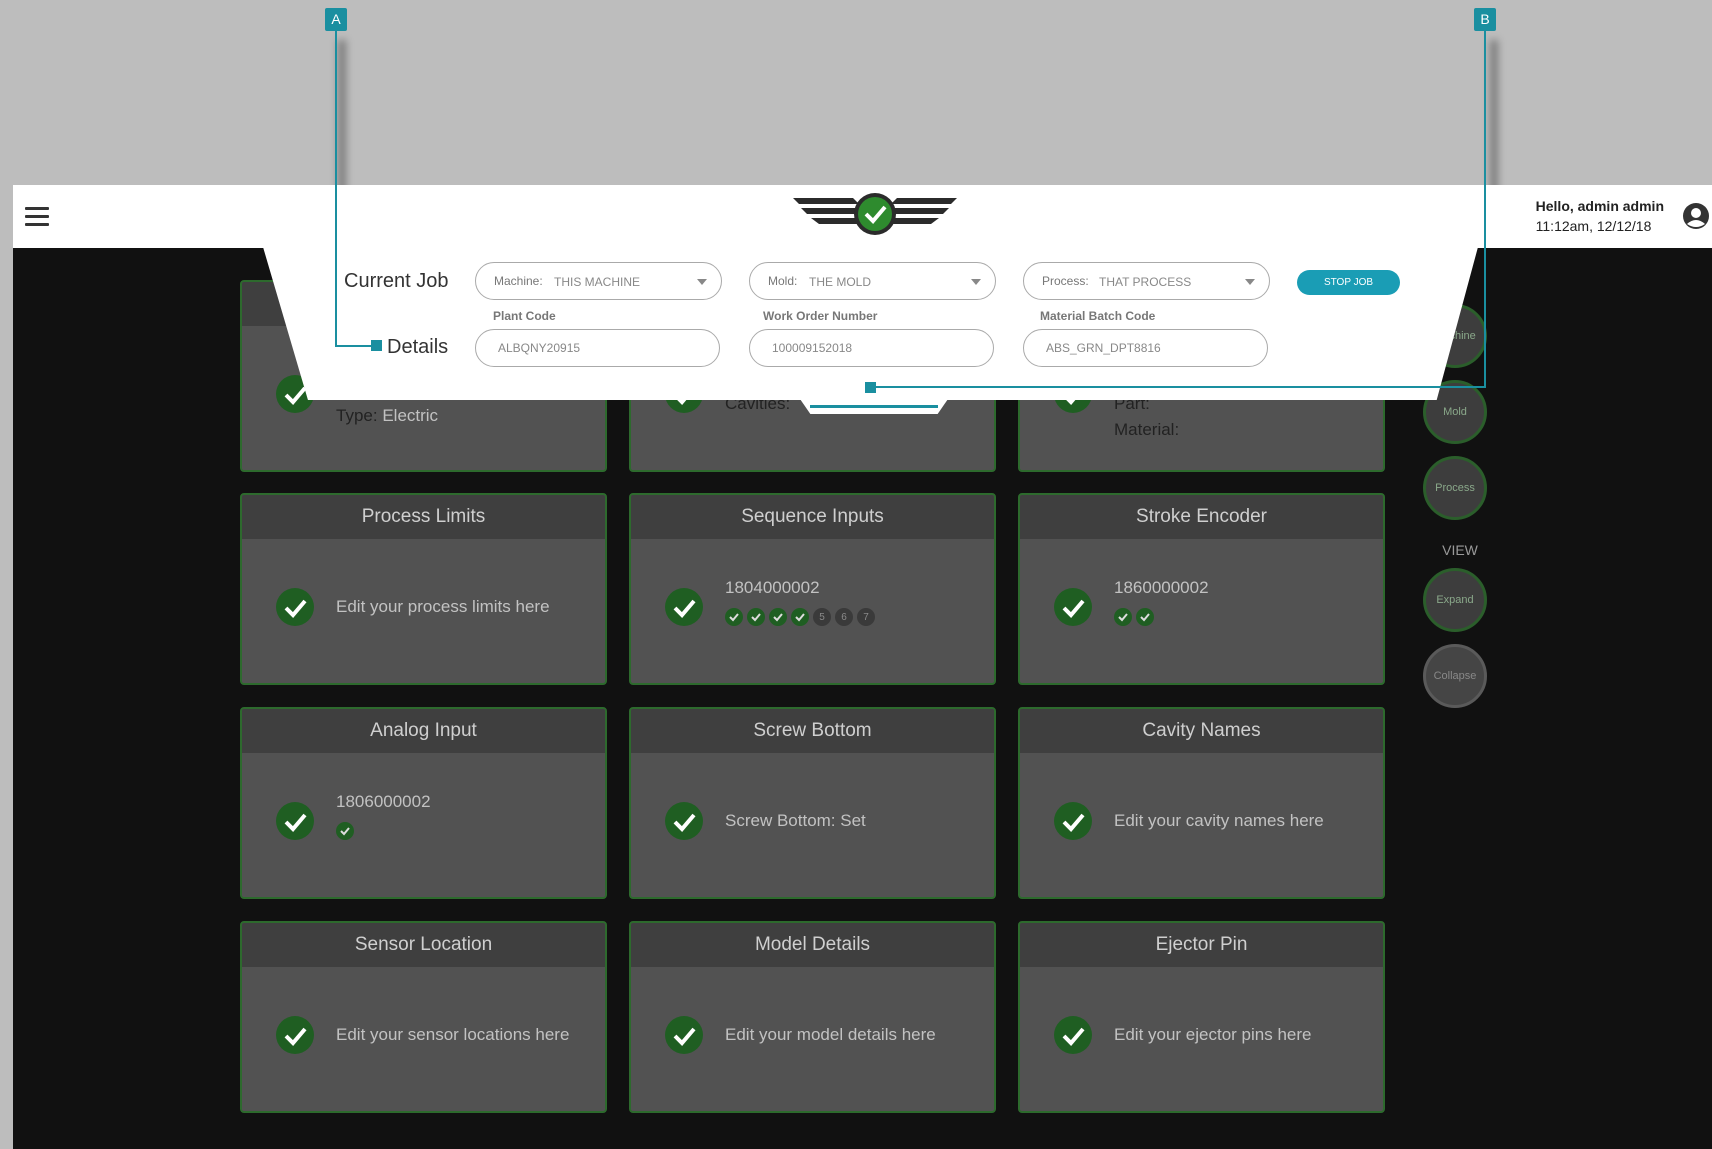  I want to click on mold-select: Mold: THE MOLD, so click(872, 281).